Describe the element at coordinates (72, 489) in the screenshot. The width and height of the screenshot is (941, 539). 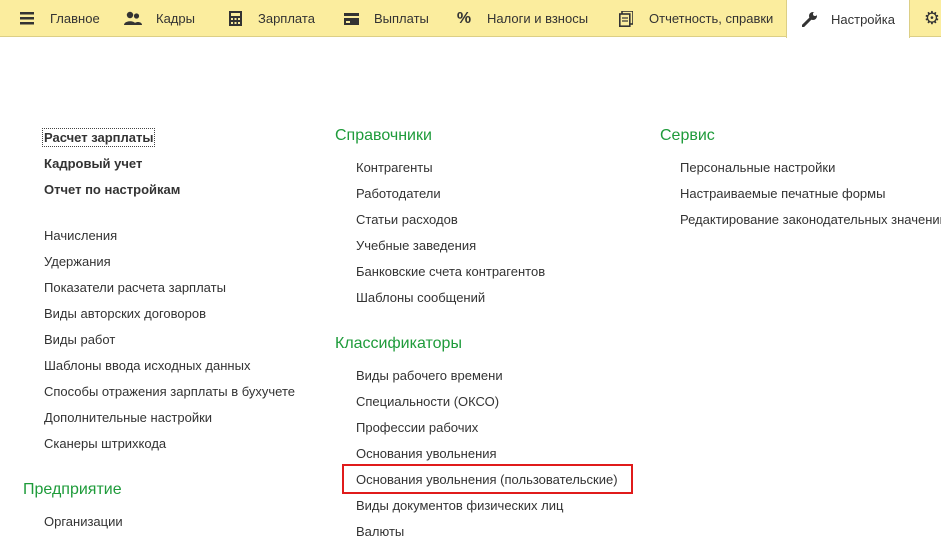
I see `section-title-enterprise: Предприятие` at that location.